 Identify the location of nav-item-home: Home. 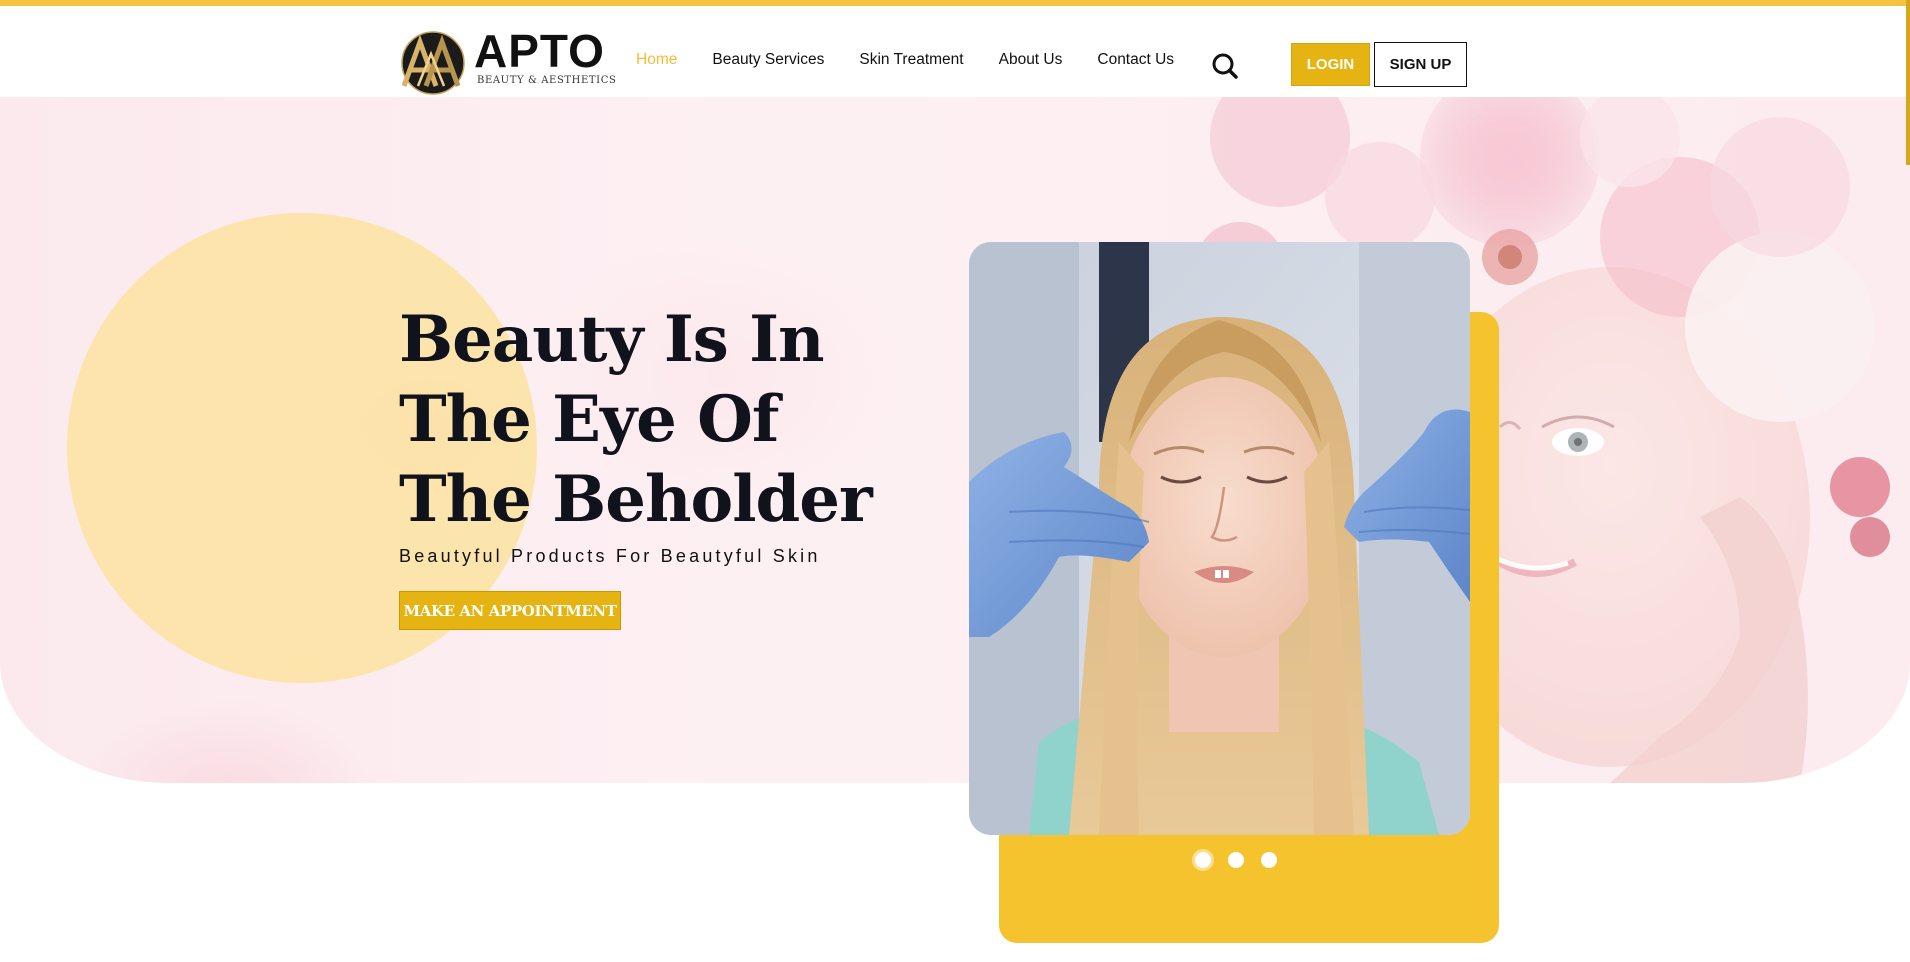
(656, 60).